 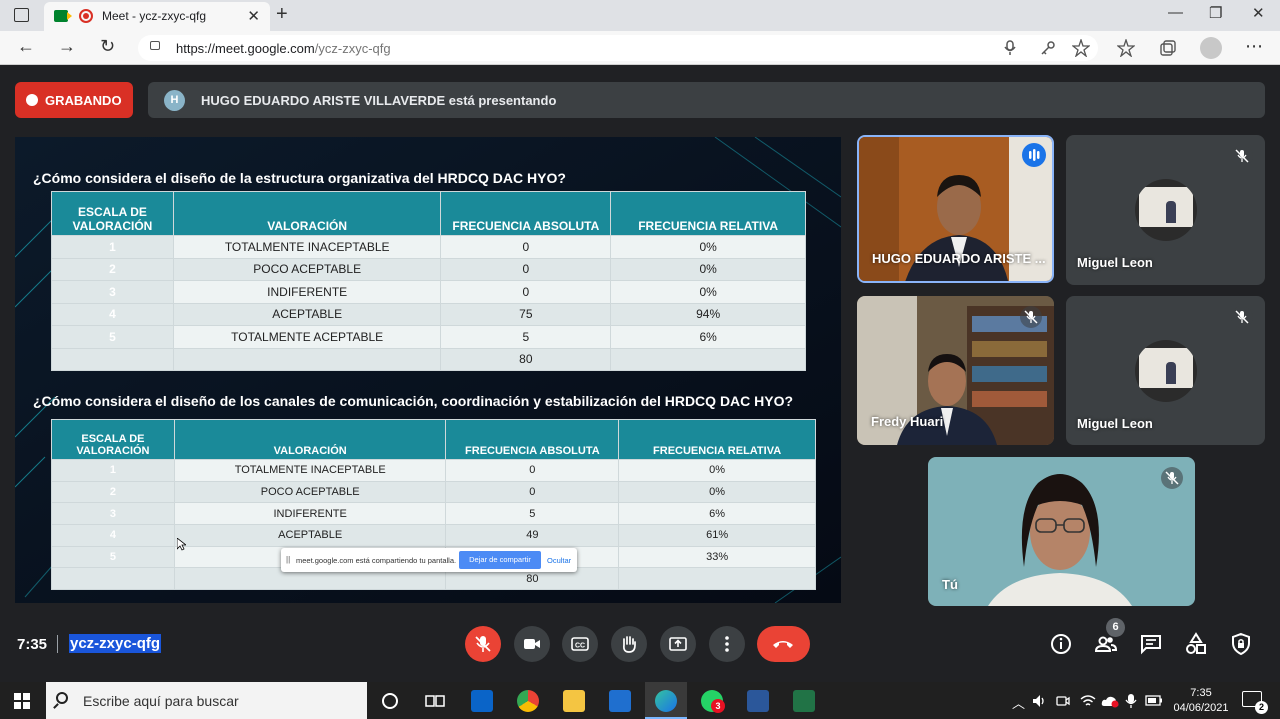 What do you see at coordinates (500, 560) in the screenshot?
I see `stop-sharing-button: Dejar de compartir` at bounding box center [500, 560].